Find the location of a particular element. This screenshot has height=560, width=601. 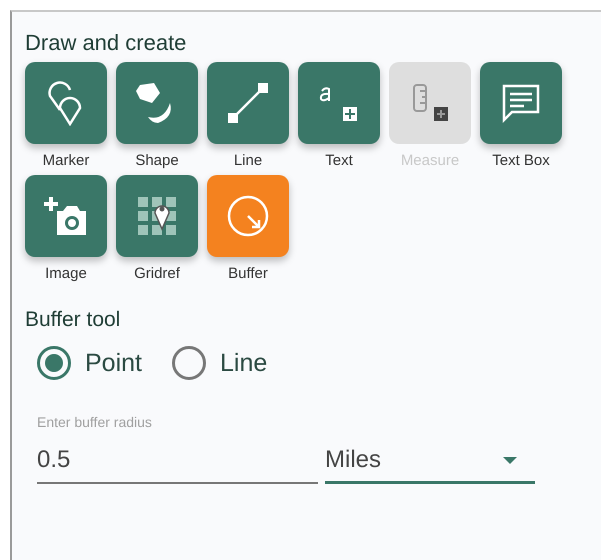

ruler-plus-icon is located at coordinates (430, 103).